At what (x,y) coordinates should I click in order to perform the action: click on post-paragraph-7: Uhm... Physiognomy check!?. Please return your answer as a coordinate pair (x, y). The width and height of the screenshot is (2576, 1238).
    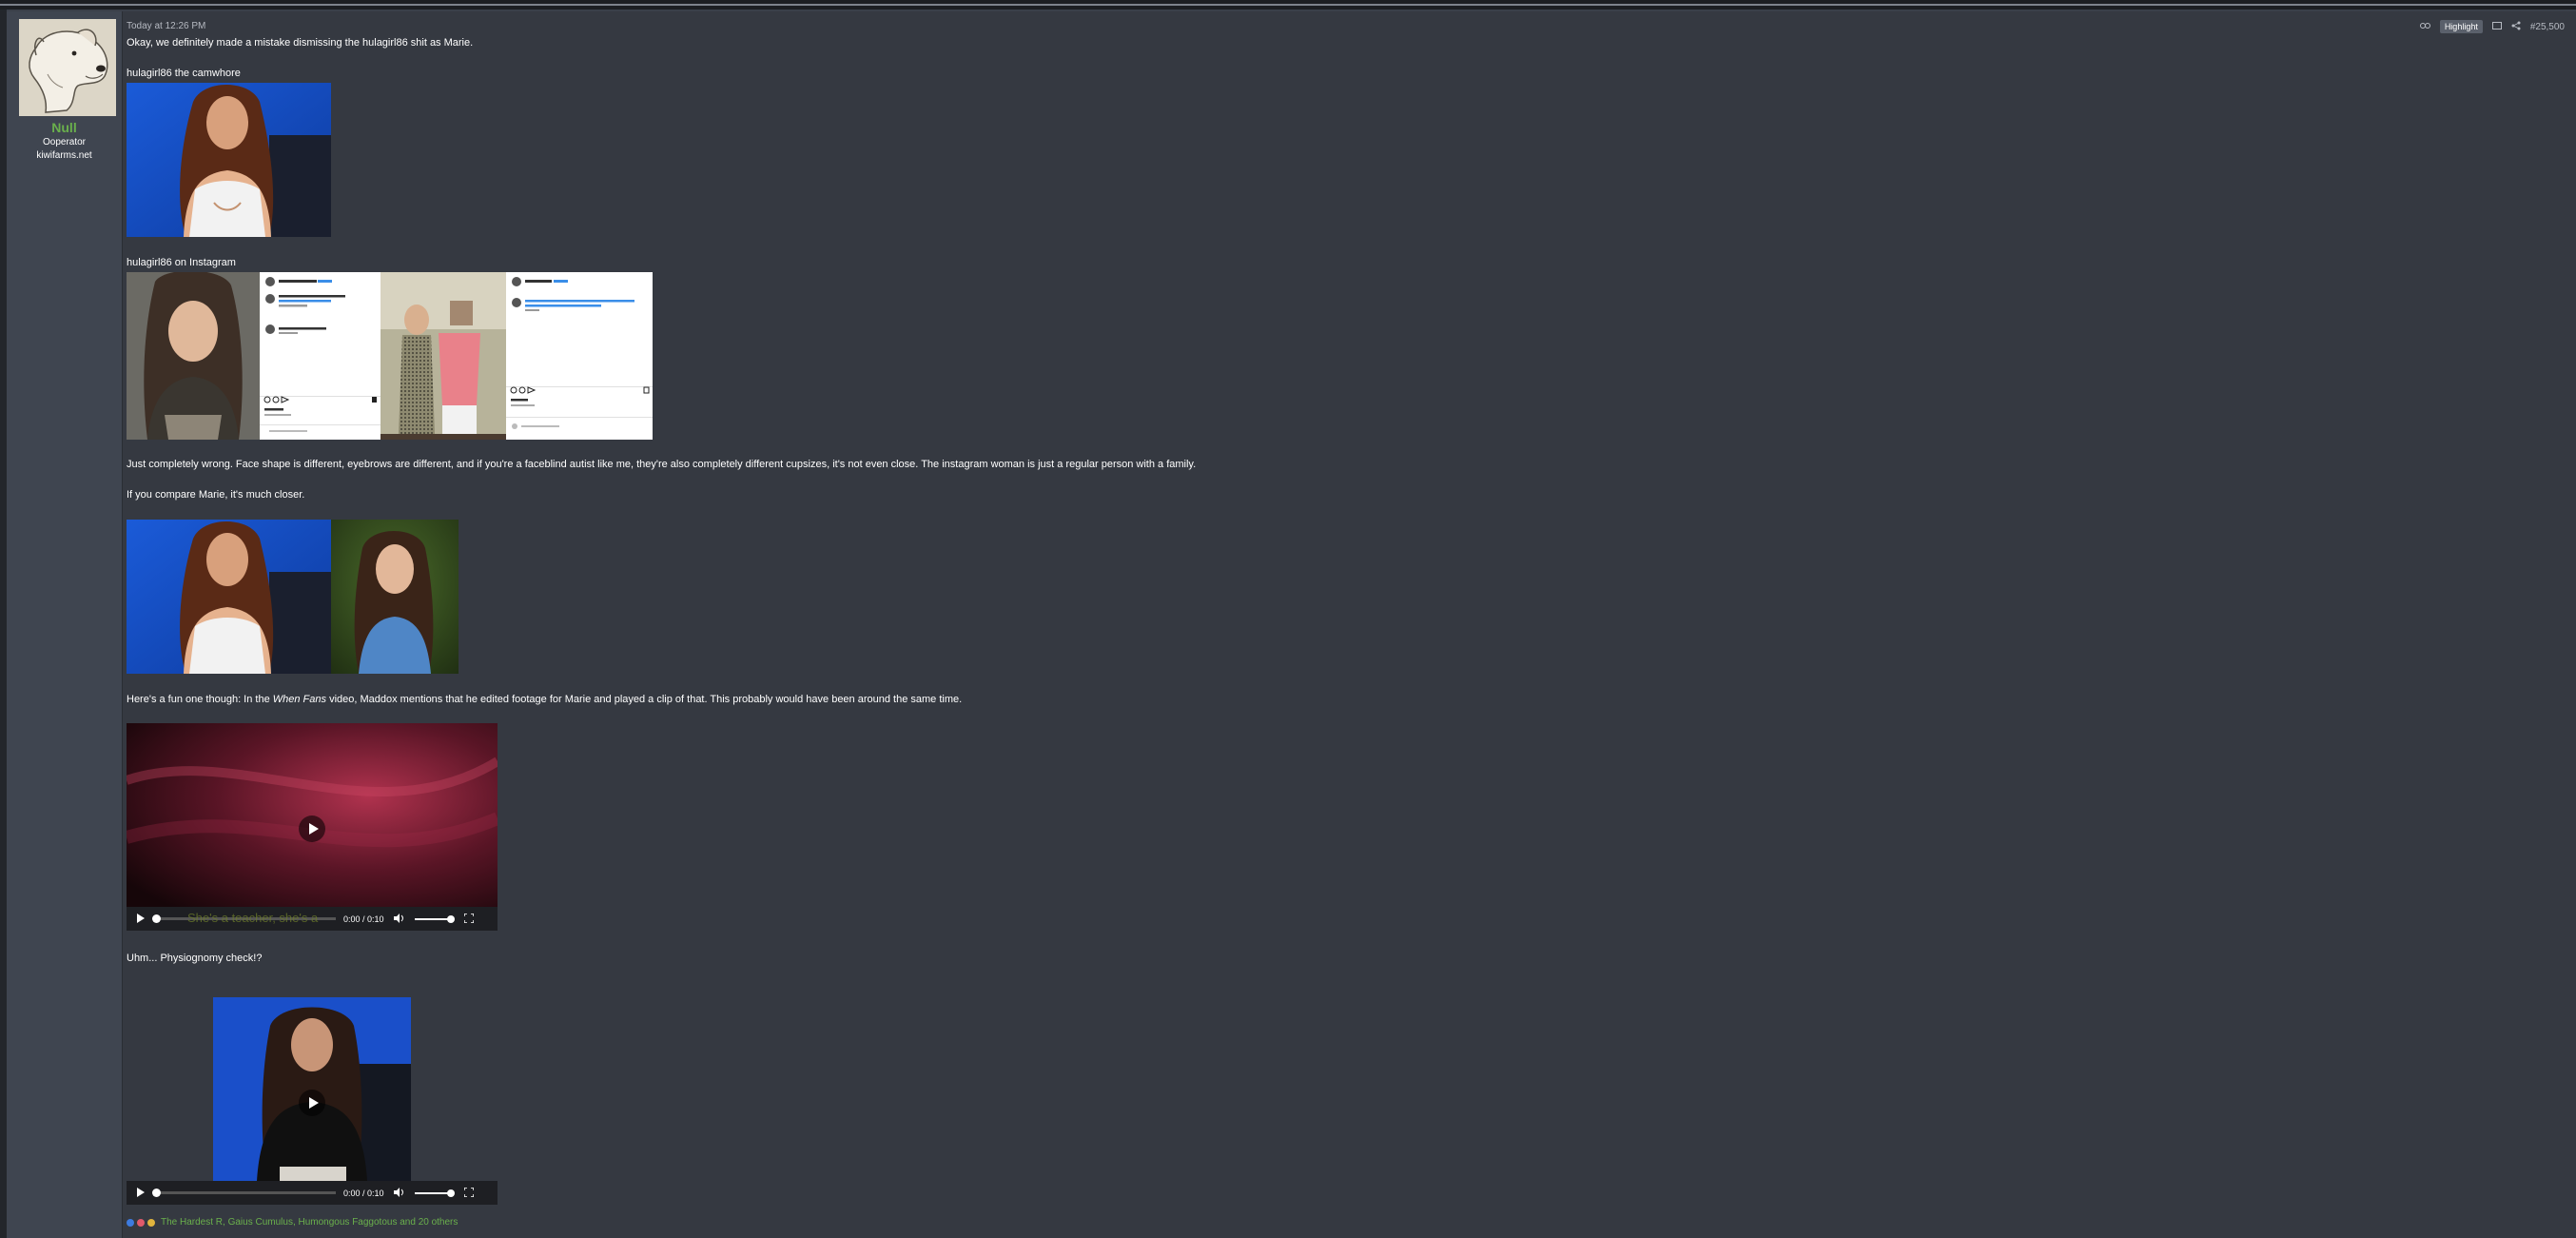
    Looking at the image, I should click on (195, 958).